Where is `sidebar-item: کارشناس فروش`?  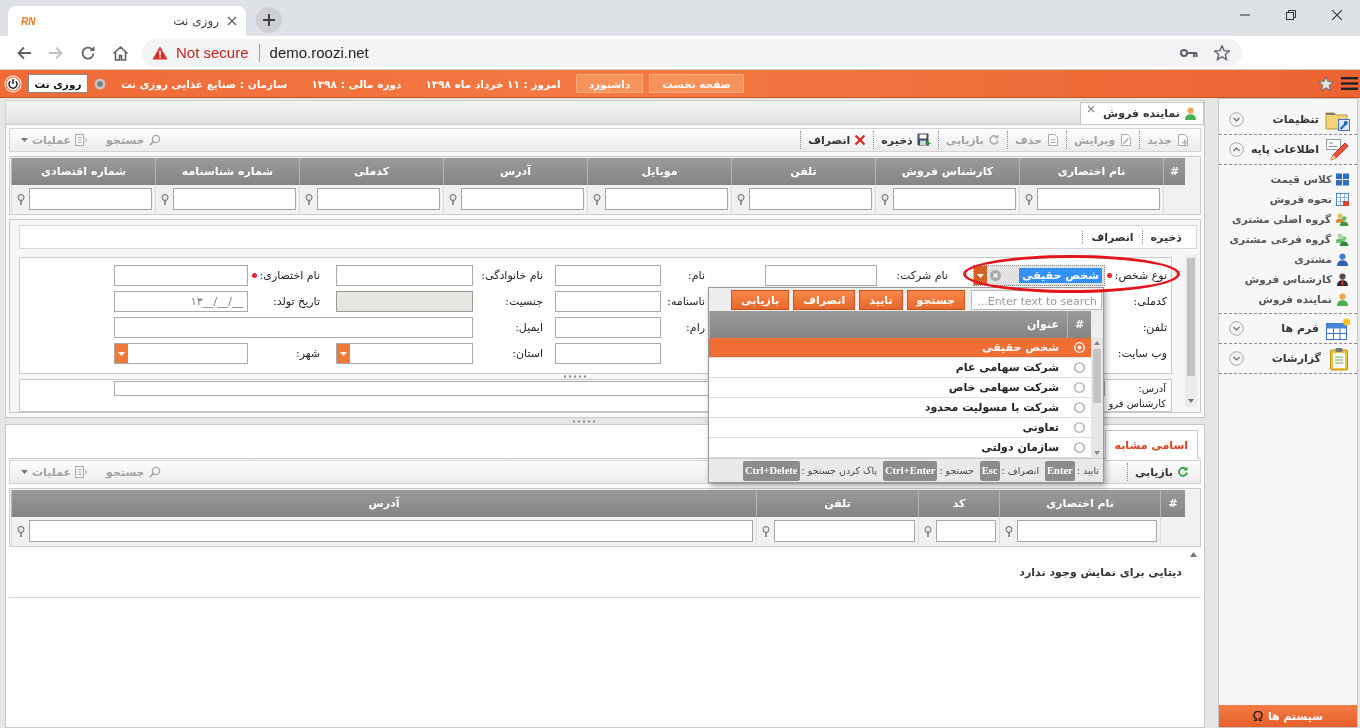 sidebar-item: کارشناس فروش is located at coordinates (1288, 279).